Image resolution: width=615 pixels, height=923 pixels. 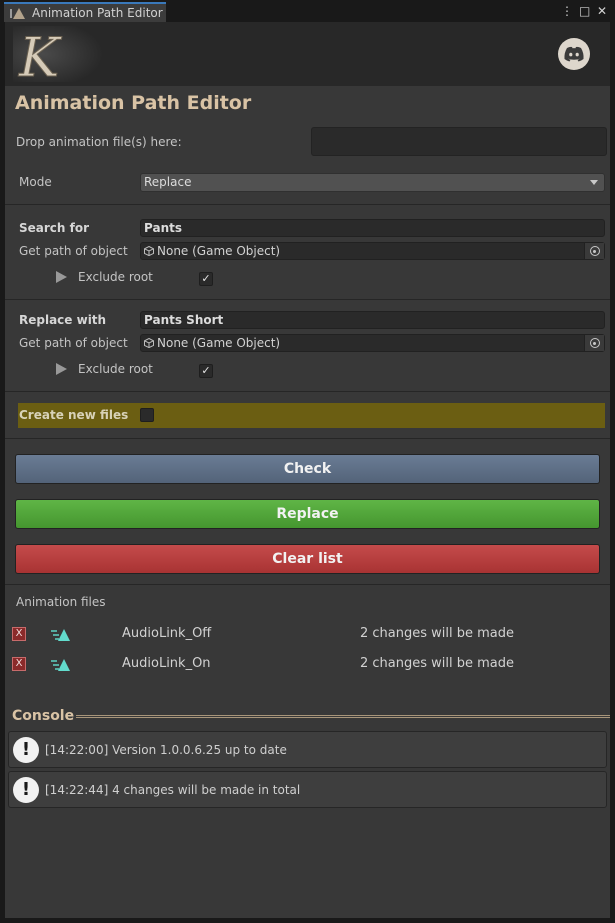 I want to click on close-icon: ✕, so click(x=602, y=11).